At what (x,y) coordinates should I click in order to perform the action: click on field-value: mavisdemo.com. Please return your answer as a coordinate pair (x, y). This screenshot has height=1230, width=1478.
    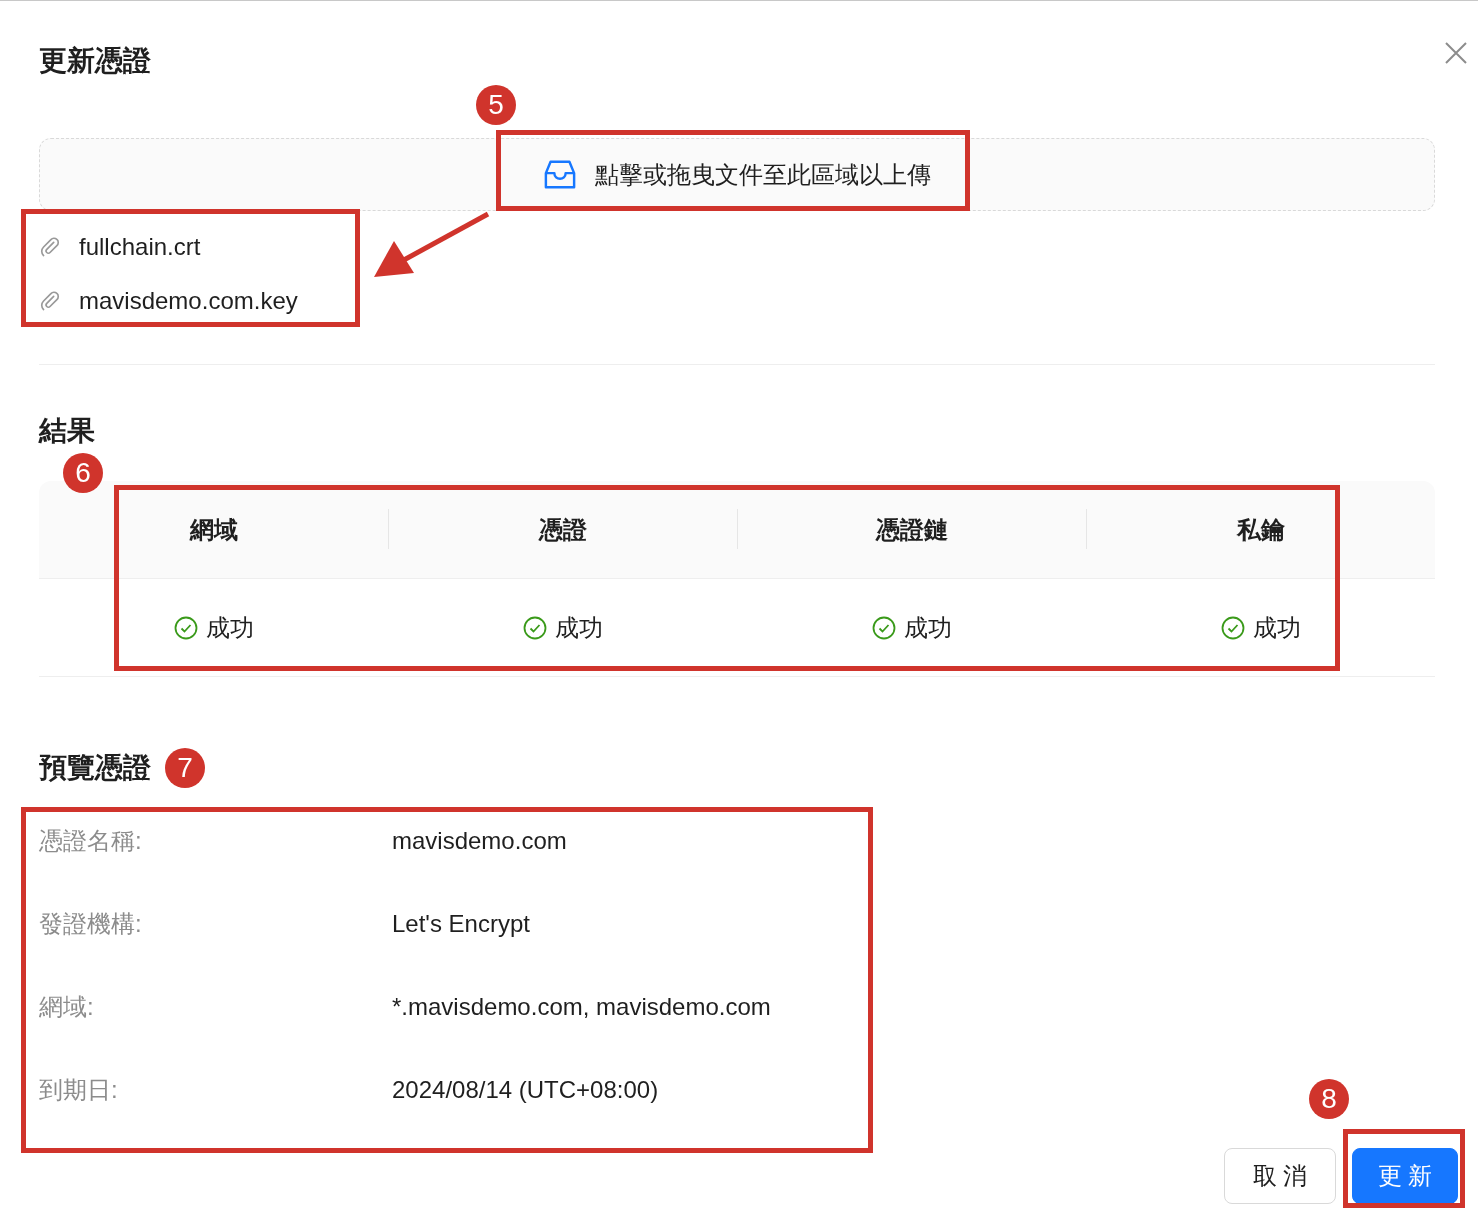
    Looking at the image, I should click on (479, 840).